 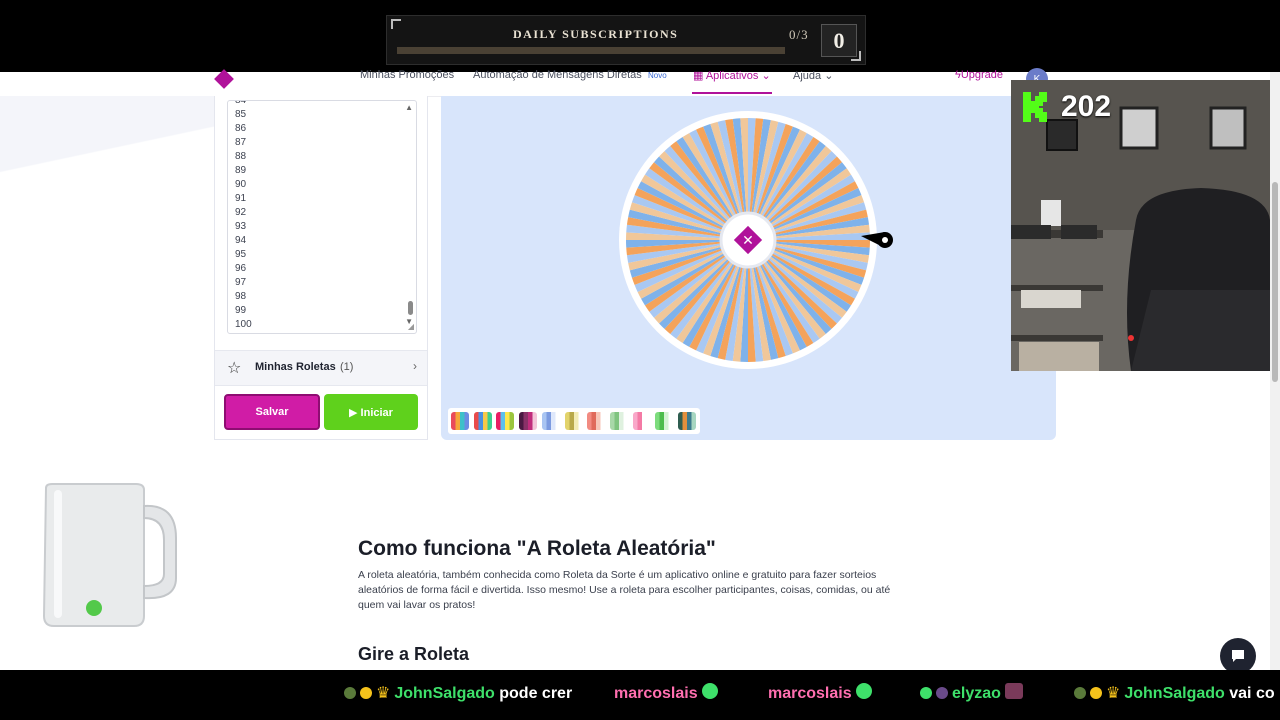 I want to click on webcam-overlay: 202, so click(x=1140, y=225).